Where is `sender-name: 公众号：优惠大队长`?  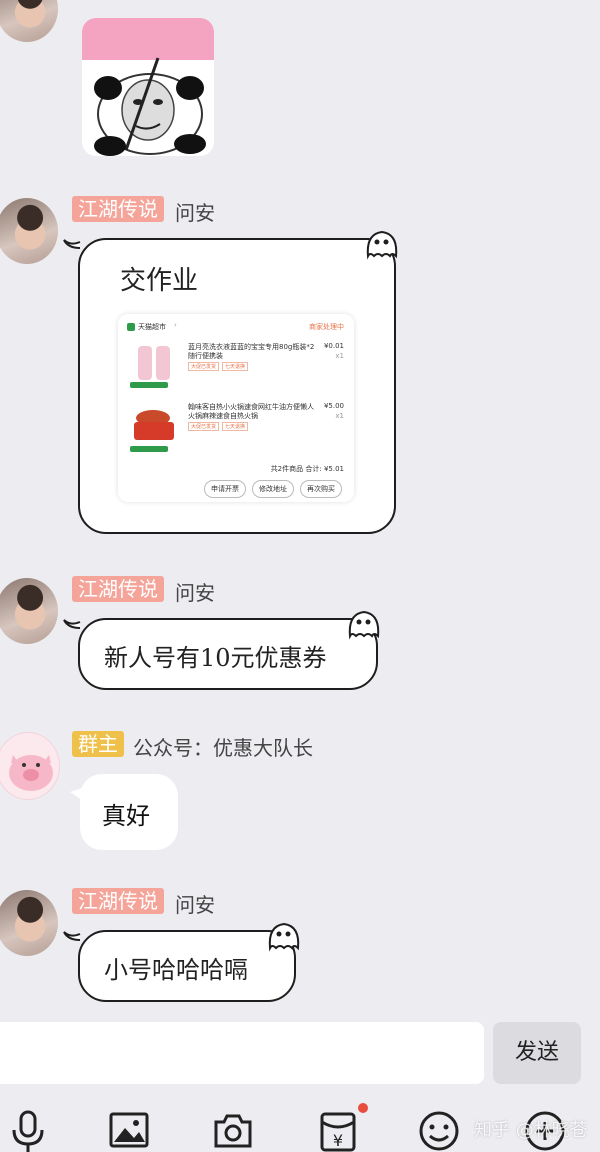
sender-name: 公众号：优惠大队长 is located at coordinates (223, 746).